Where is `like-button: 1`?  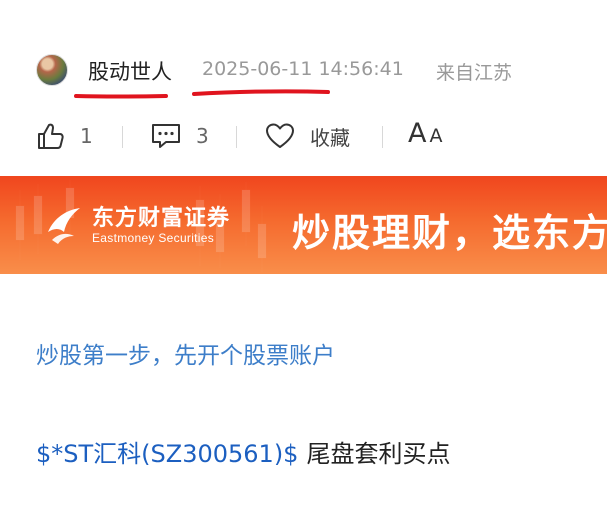 like-button: 1 is located at coordinates (64, 136).